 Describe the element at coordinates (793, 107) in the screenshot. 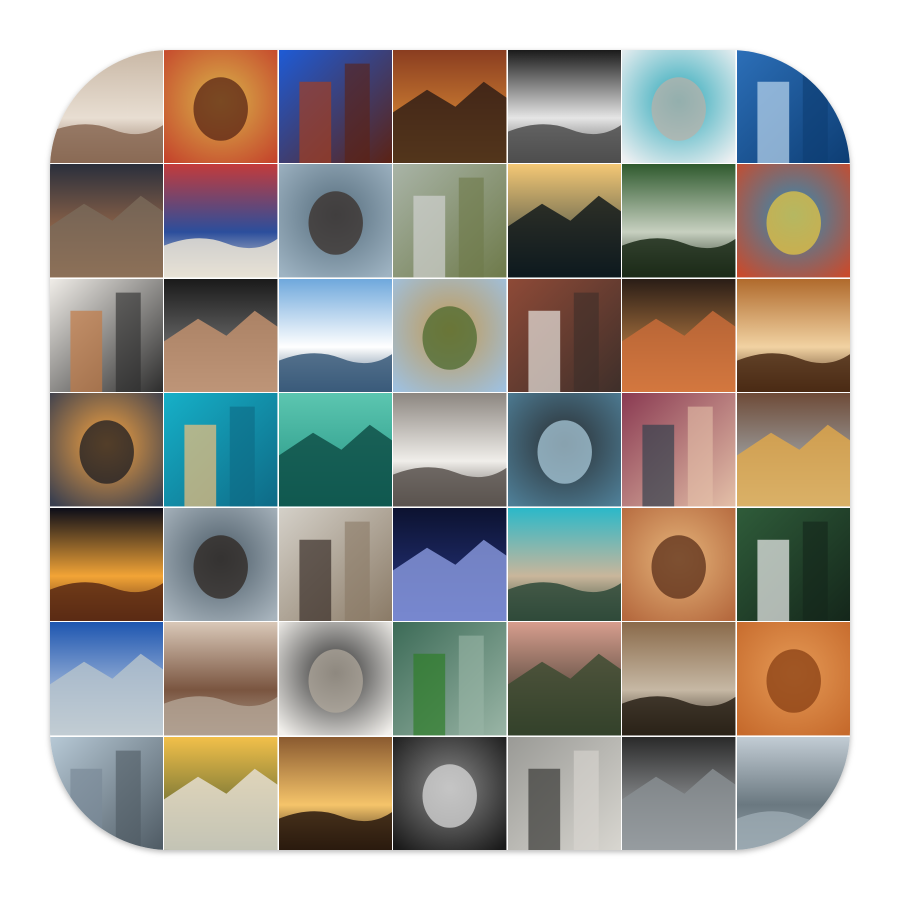

I see `photo-tile-blue-marble-waves` at that location.